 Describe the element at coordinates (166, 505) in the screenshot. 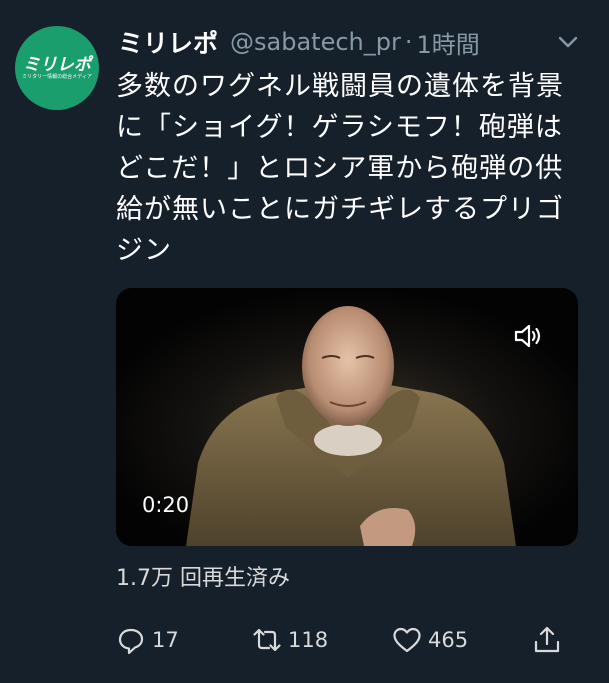

I see `video-duration: 0:20` at that location.